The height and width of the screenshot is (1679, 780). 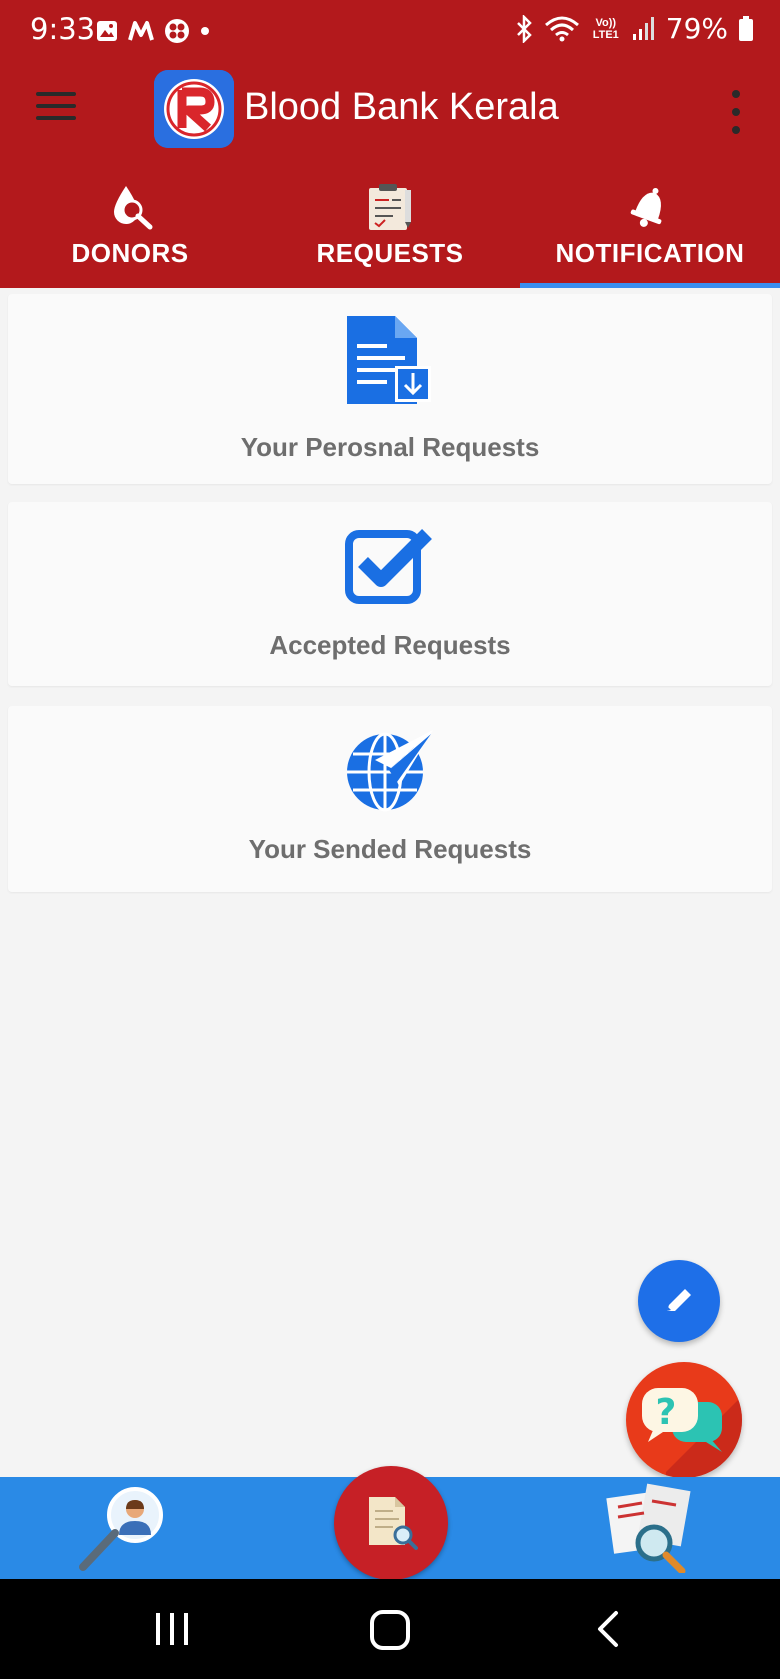 What do you see at coordinates (107, 31) in the screenshot?
I see `image-icon` at bounding box center [107, 31].